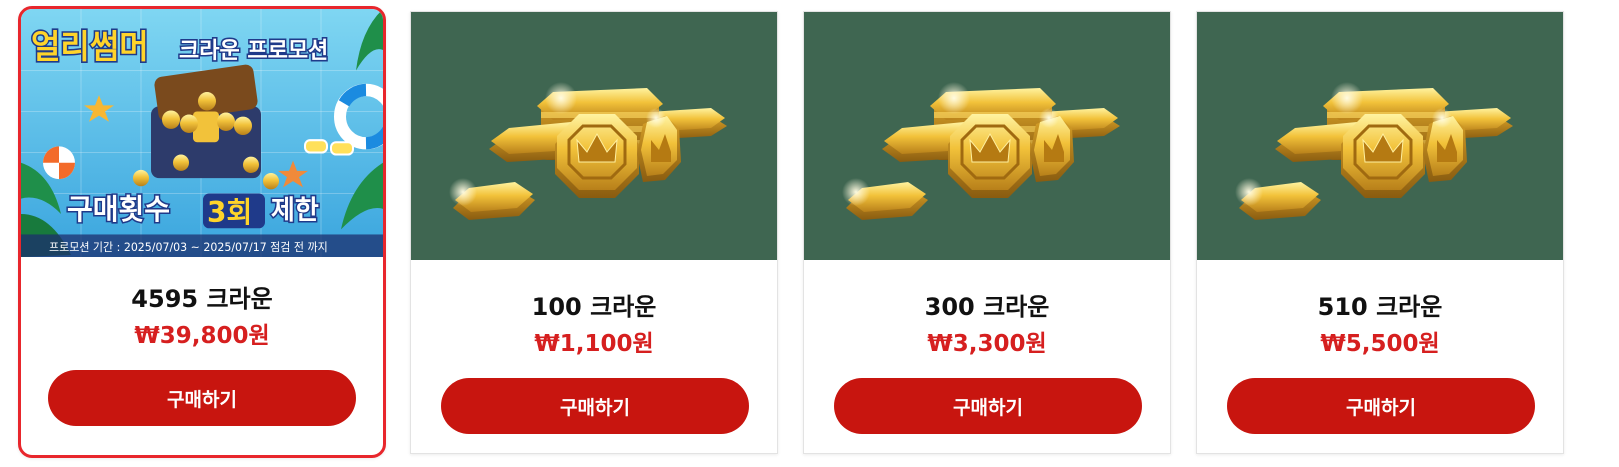  Describe the element at coordinates (229, 212) in the screenshot. I see `promo-limit-count: 3회` at that location.